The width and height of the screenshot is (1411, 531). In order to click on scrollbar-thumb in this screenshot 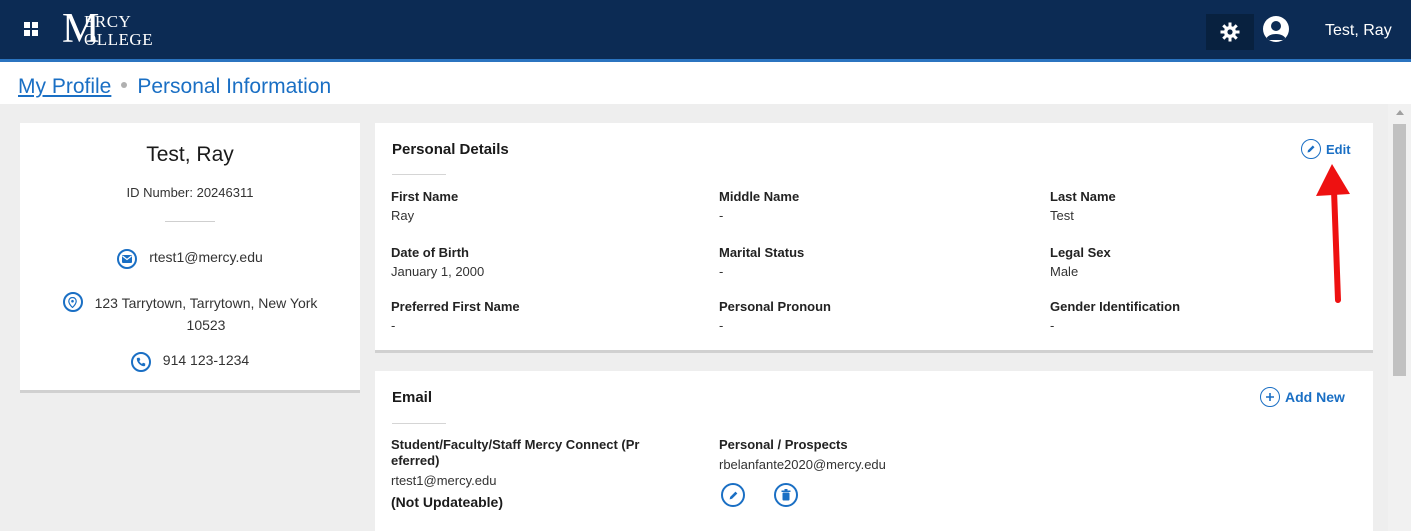, I will do `click(1399, 250)`.